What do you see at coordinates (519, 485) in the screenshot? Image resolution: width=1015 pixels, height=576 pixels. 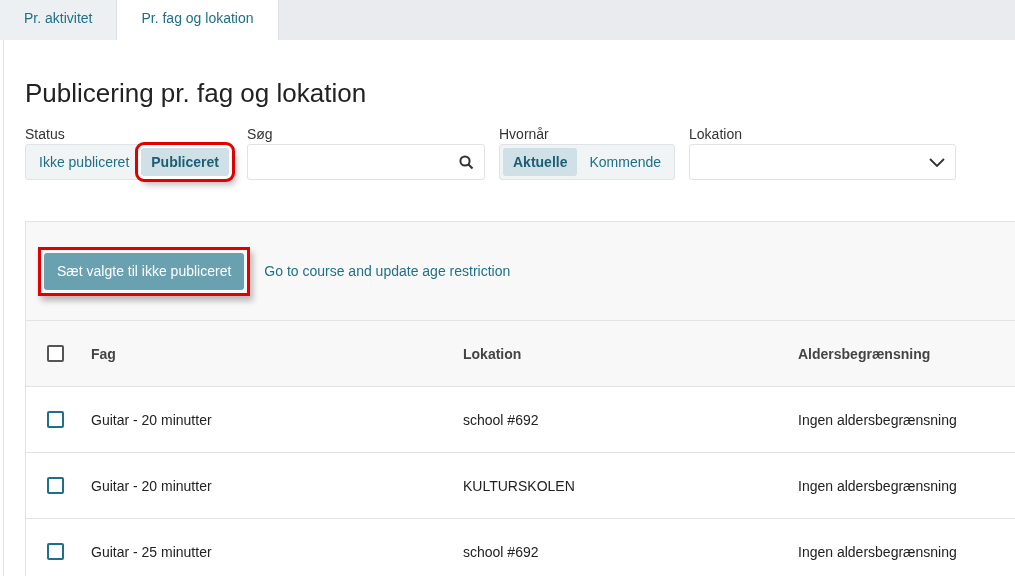 I see `table-cell: KULTURSKOLEN` at bounding box center [519, 485].